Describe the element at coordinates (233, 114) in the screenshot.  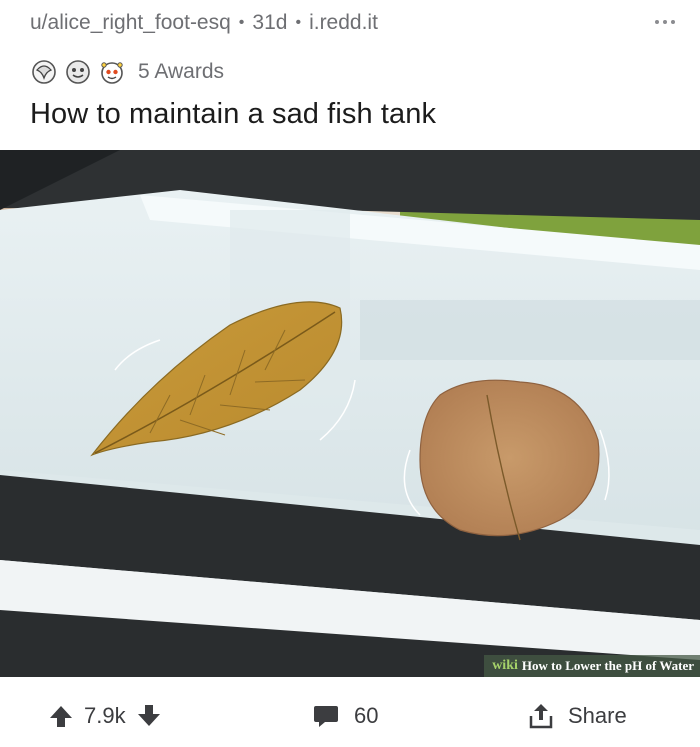
I see `post-title: How to maintain a sad fish tank` at that location.